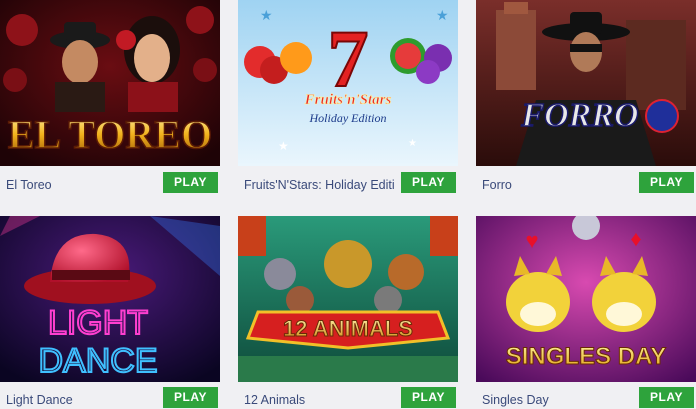  What do you see at coordinates (98, 323) in the screenshot?
I see `light-dance-logo-line1: LIGHT` at bounding box center [98, 323].